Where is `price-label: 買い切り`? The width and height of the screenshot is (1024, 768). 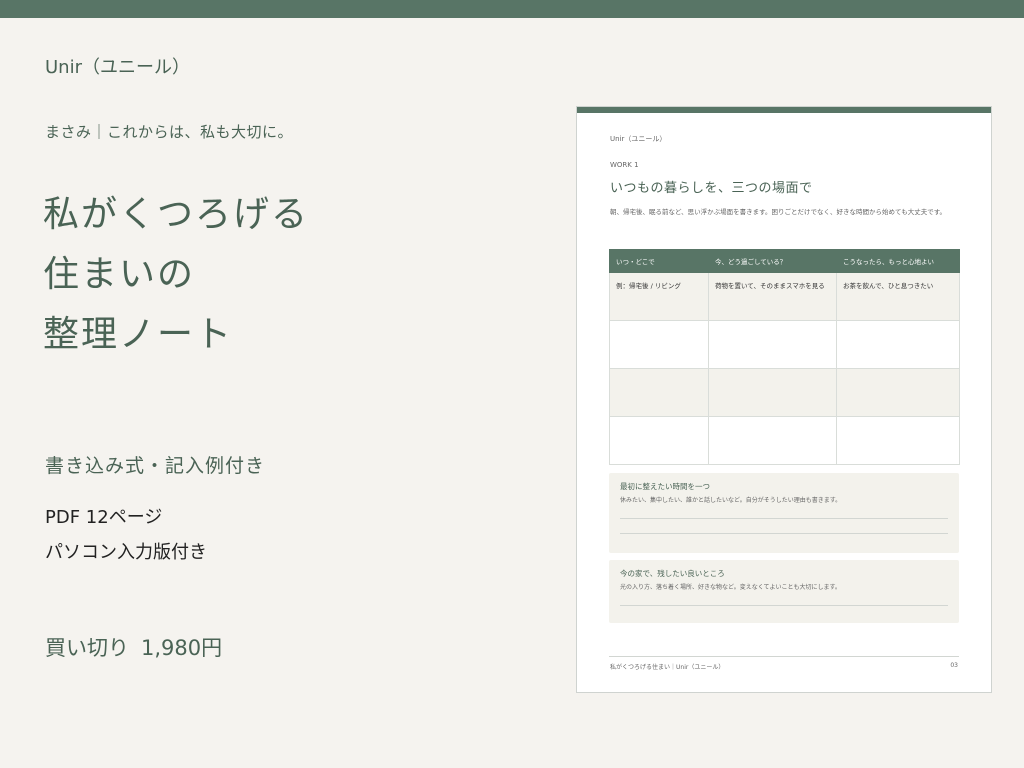 price-label: 買い切り is located at coordinates (87, 648).